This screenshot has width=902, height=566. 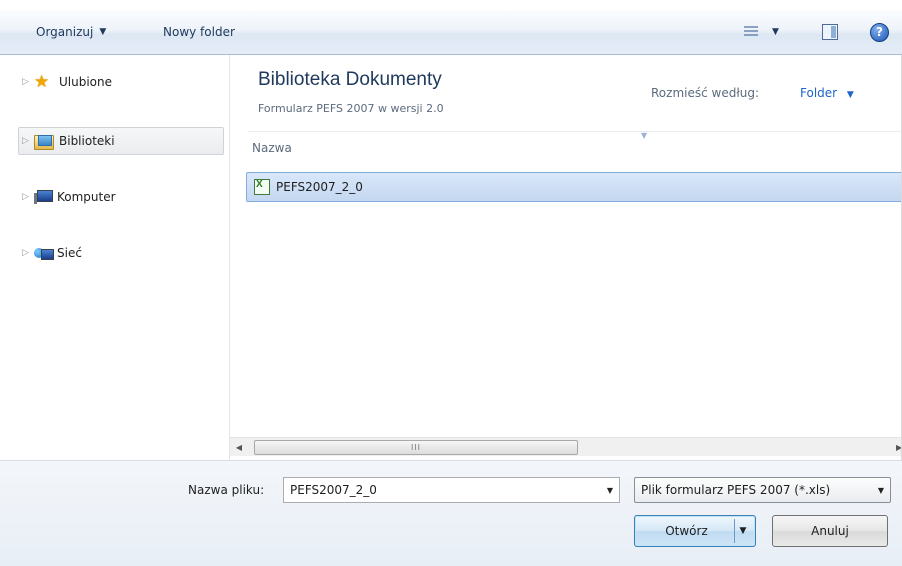 What do you see at coordinates (69, 253) in the screenshot?
I see `sidebar-item-label: Sieć` at bounding box center [69, 253].